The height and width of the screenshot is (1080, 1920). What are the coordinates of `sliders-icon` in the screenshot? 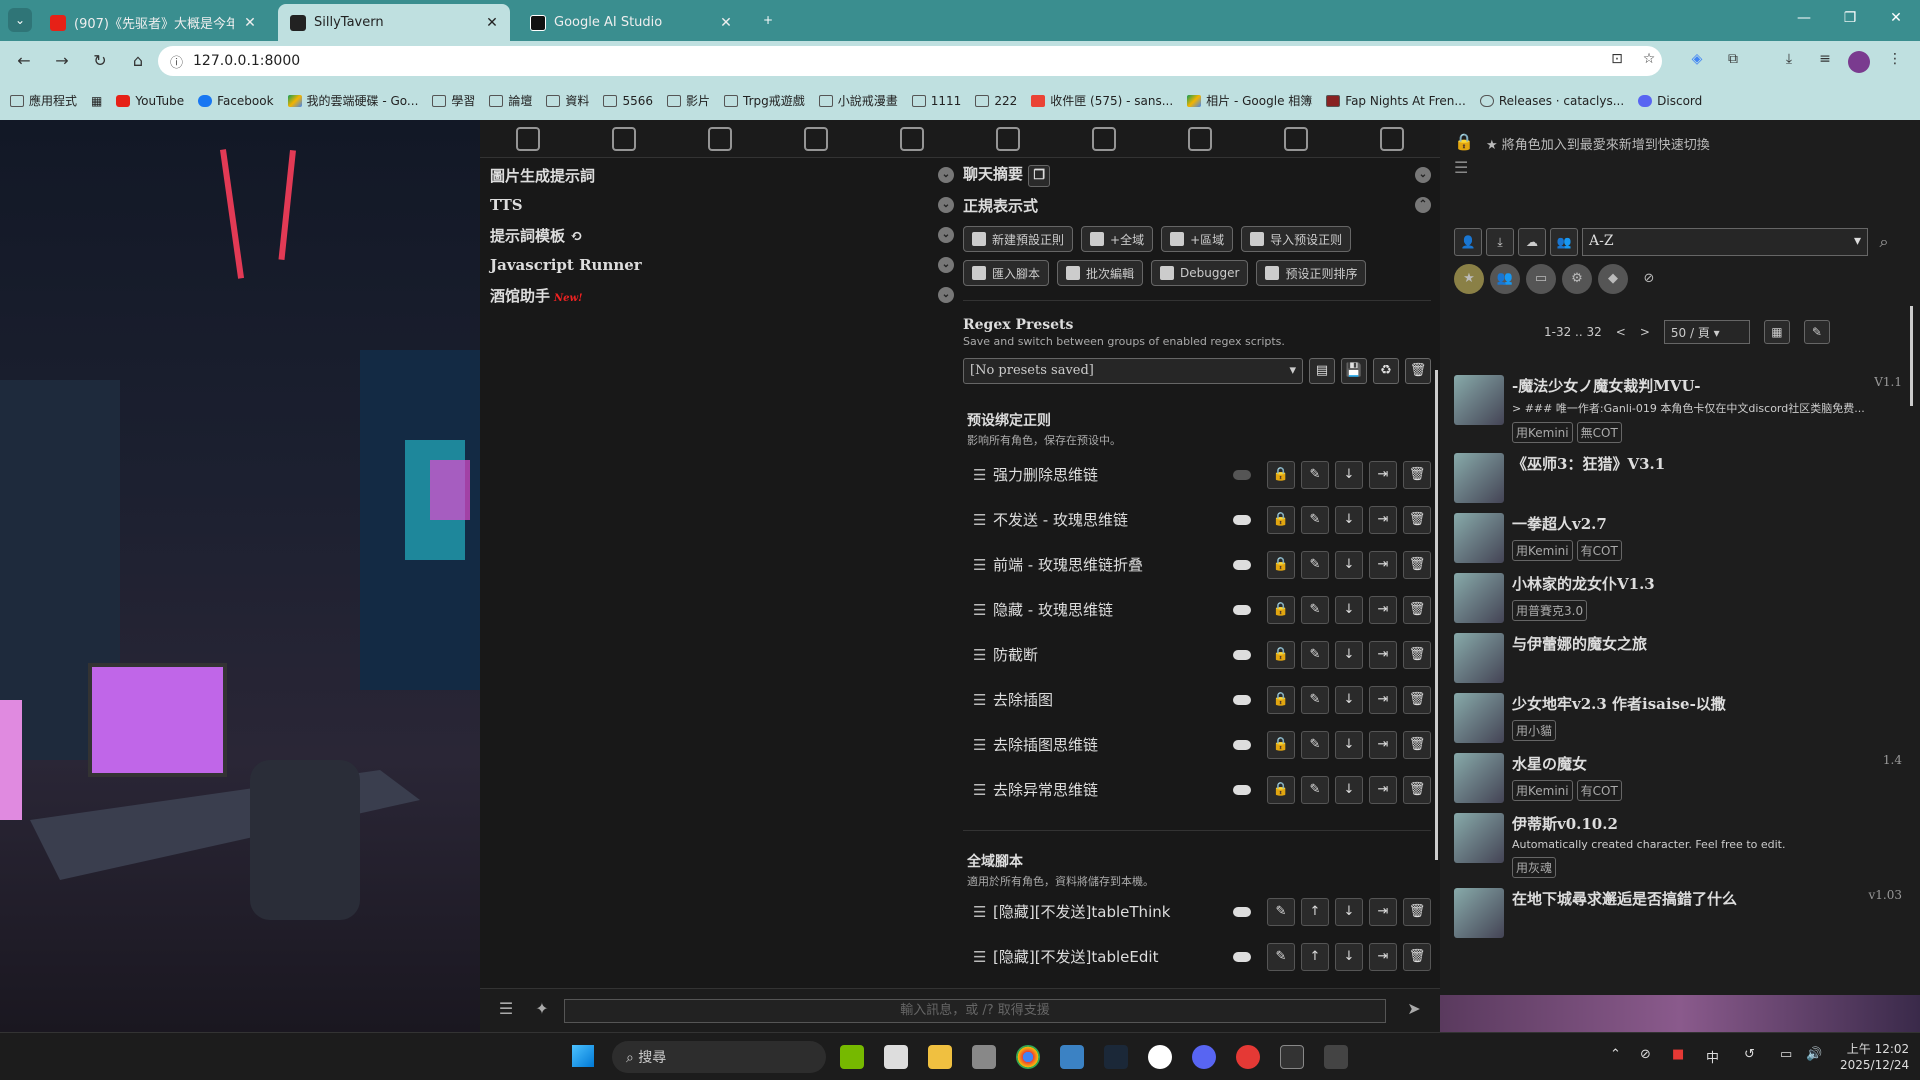 It's located at (528, 138).